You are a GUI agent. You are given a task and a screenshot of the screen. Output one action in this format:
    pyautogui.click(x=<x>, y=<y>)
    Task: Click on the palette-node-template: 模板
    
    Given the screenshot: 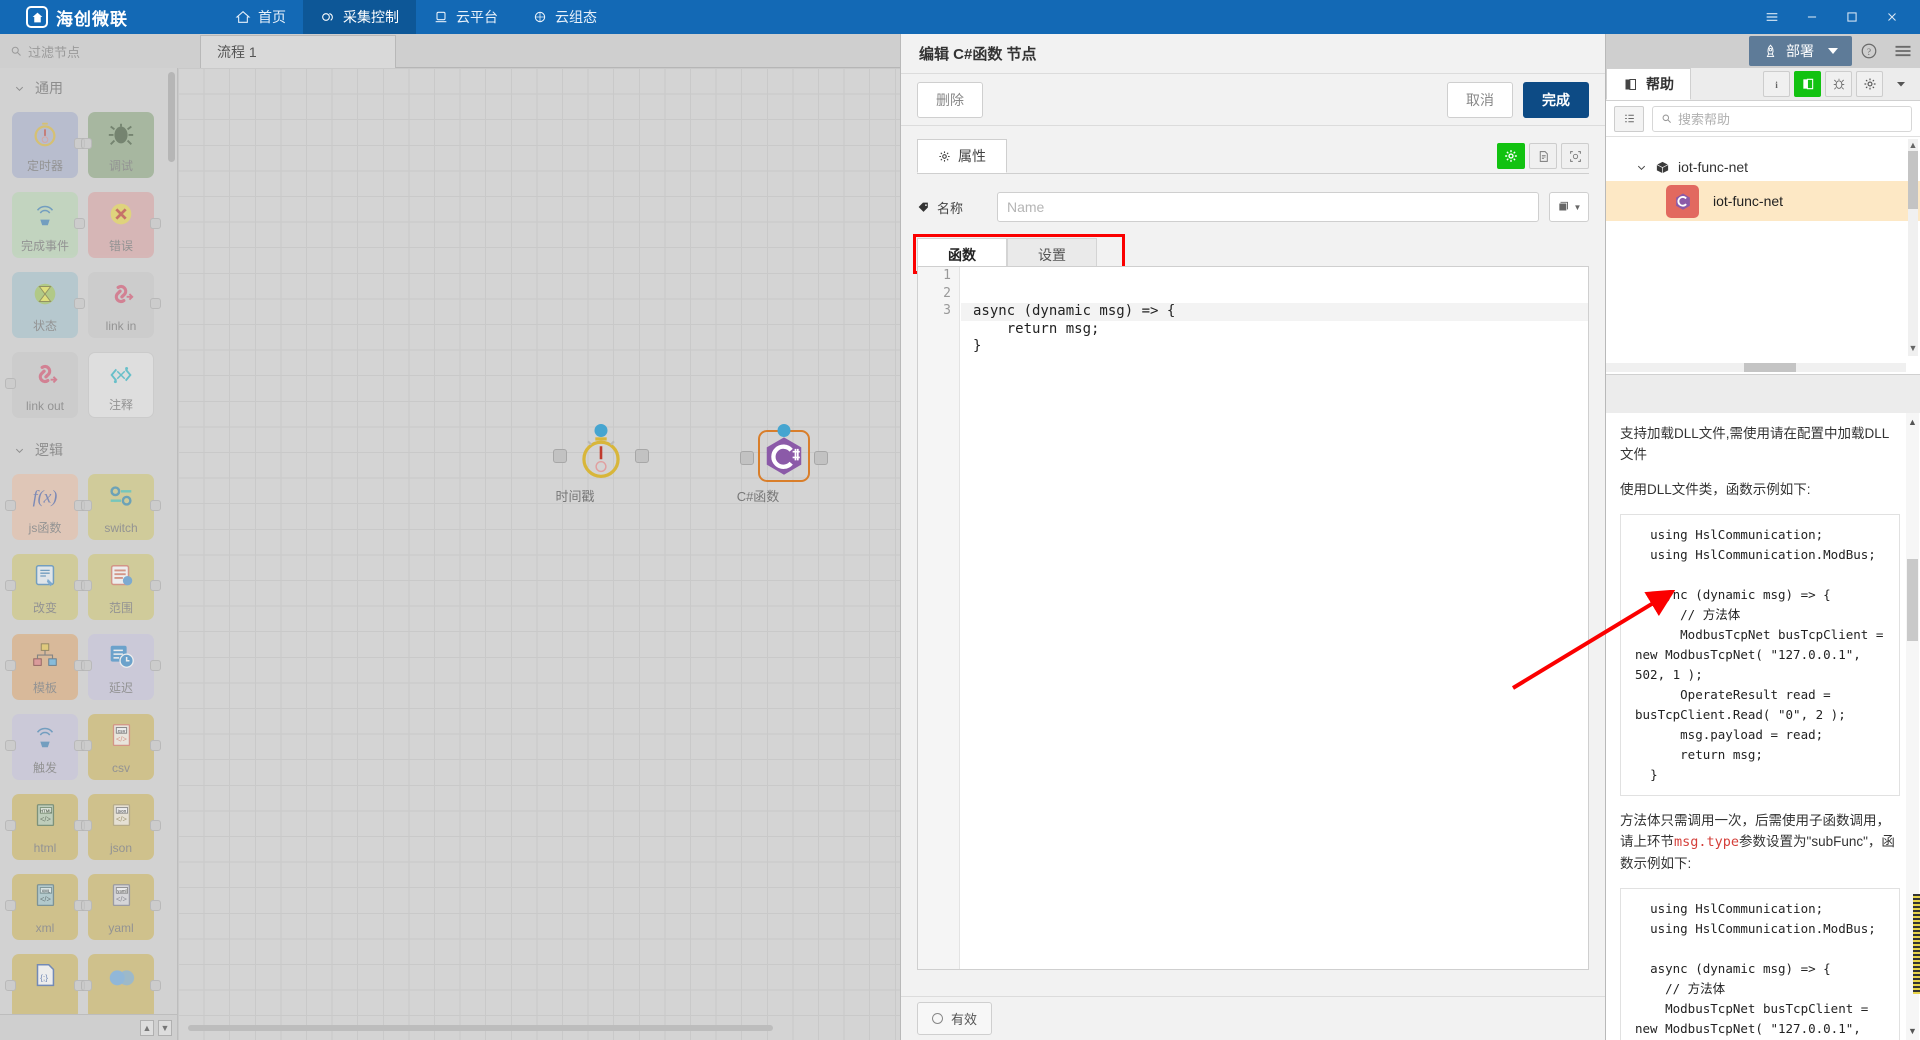 What is the action you would take?
    pyautogui.click(x=45, y=667)
    